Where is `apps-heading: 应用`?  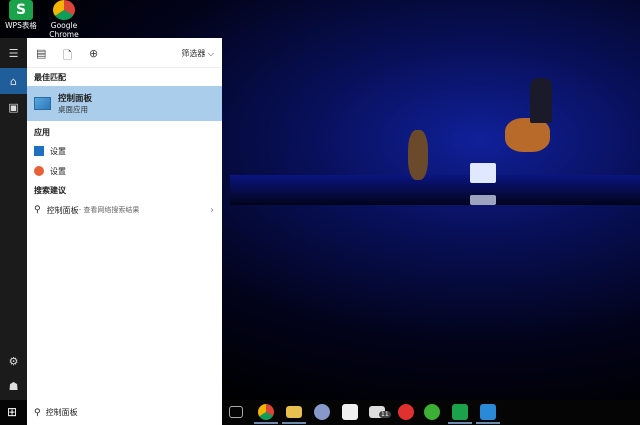 apps-heading: 应用 is located at coordinates (42, 132).